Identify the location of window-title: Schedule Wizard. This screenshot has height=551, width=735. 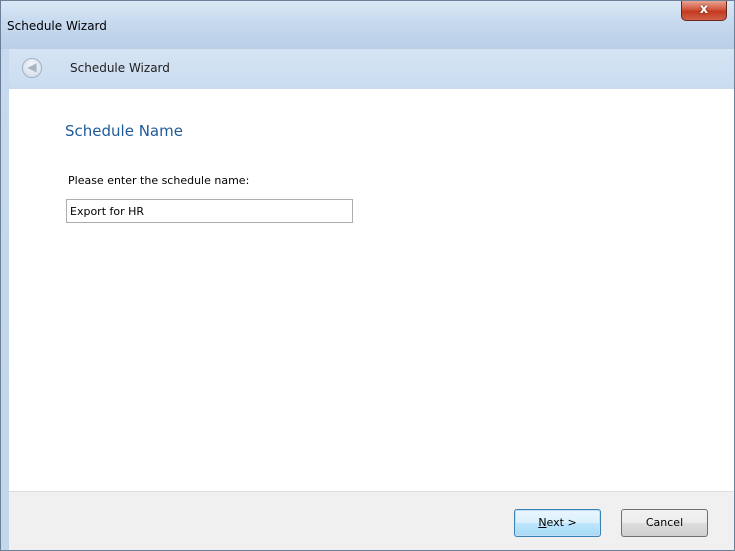
(57, 26).